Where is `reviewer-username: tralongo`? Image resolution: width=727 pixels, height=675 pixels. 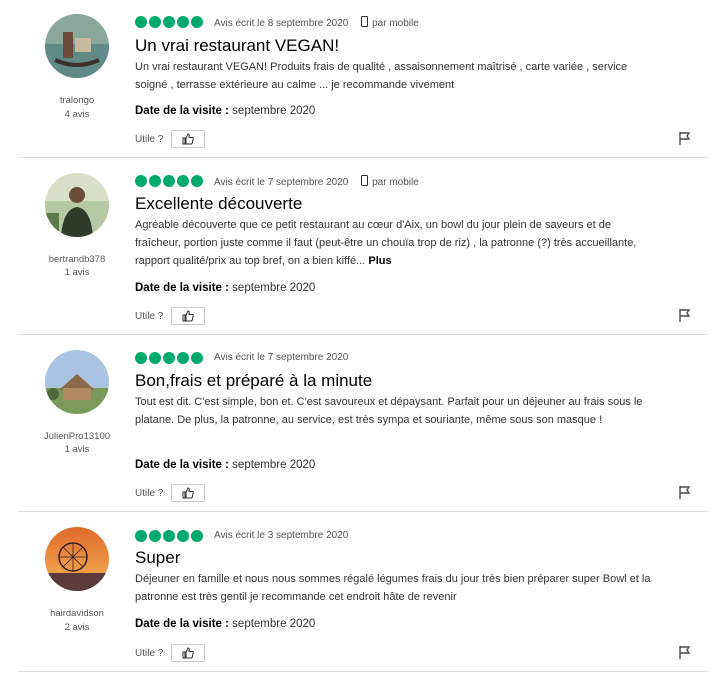 reviewer-username: tralongo is located at coordinates (77, 100).